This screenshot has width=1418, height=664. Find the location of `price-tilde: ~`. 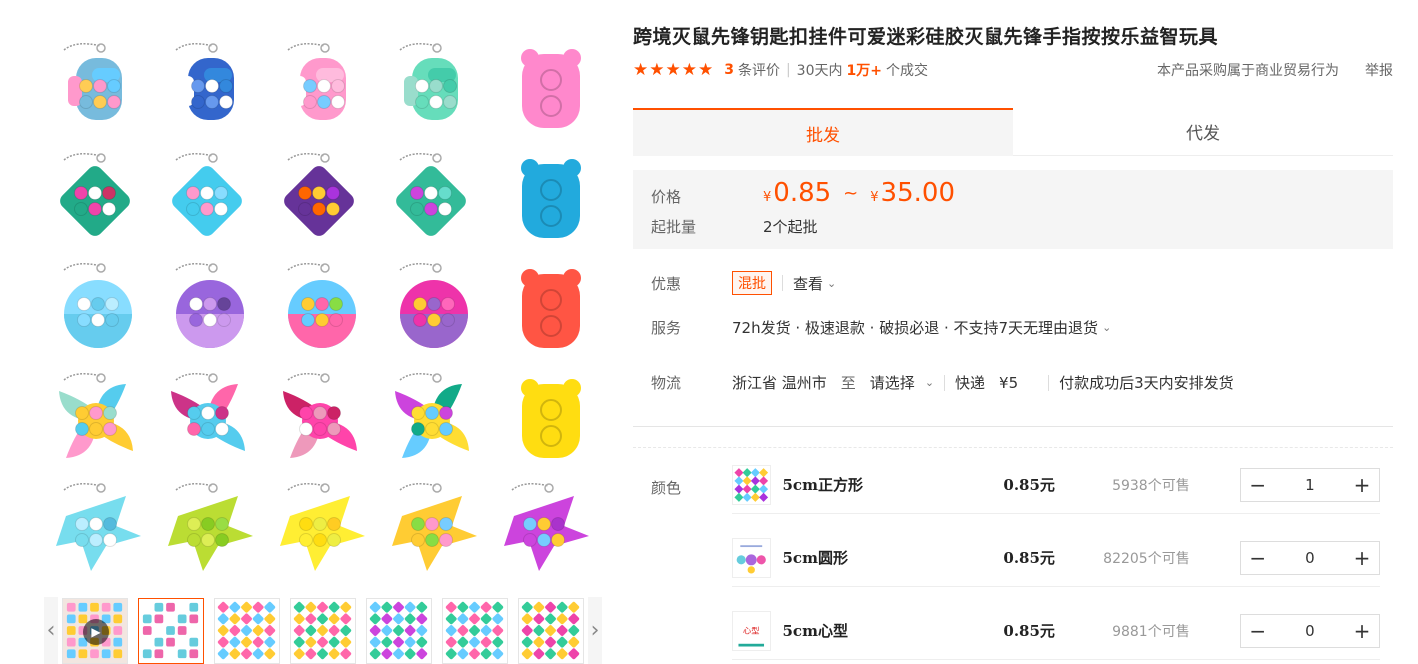

price-tilde: ~ is located at coordinates (851, 193).